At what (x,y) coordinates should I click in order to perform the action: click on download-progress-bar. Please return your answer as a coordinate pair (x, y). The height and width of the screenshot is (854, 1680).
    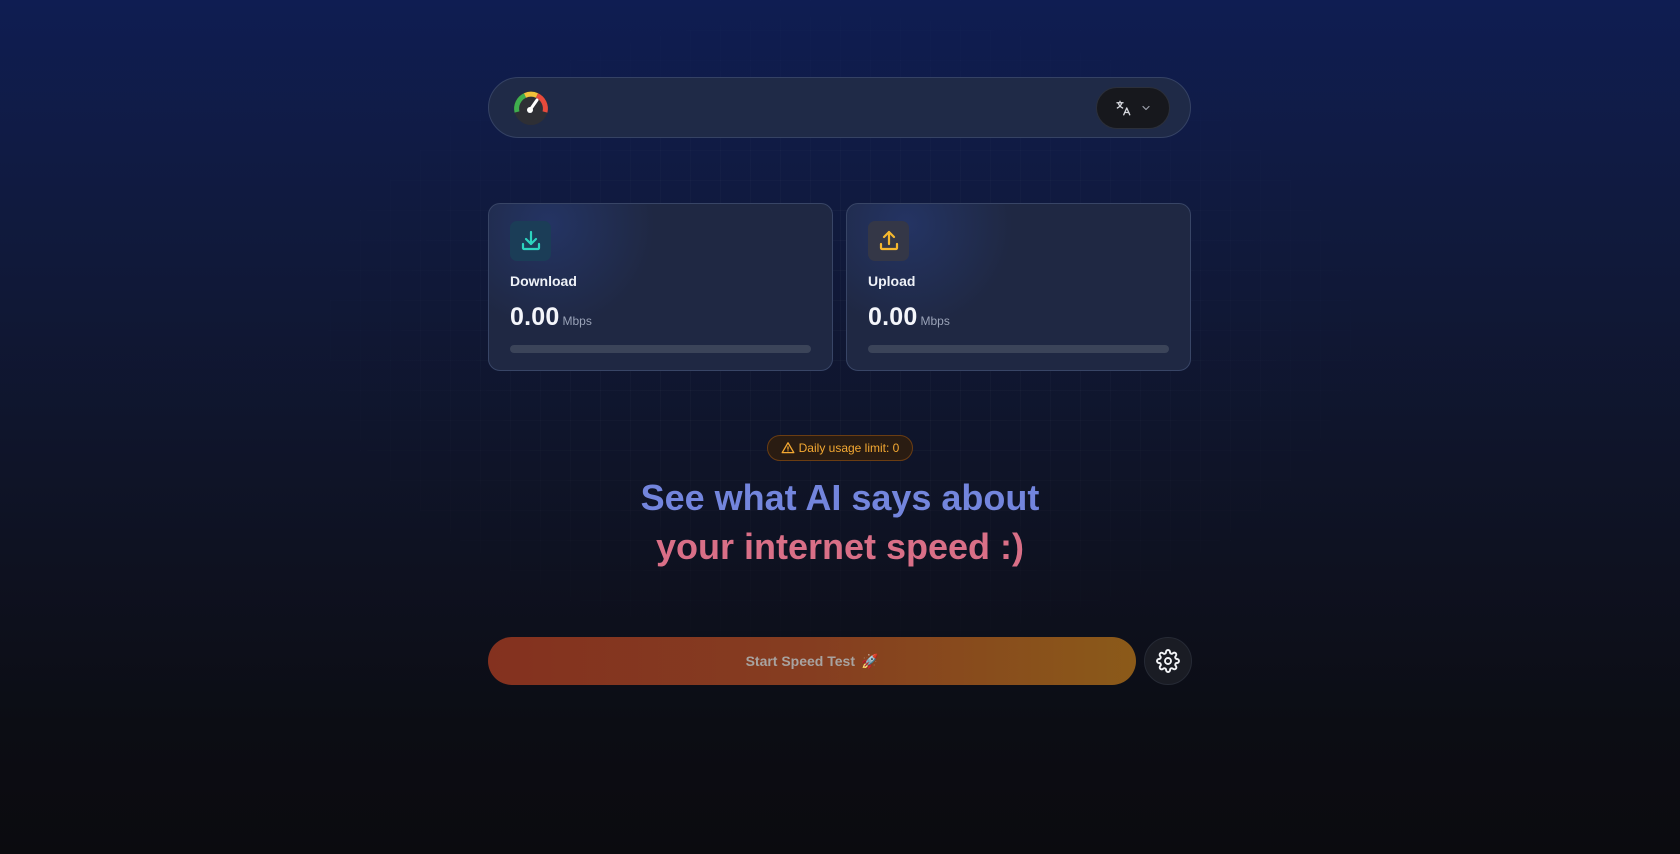
    Looking at the image, I should click on (660, 349).